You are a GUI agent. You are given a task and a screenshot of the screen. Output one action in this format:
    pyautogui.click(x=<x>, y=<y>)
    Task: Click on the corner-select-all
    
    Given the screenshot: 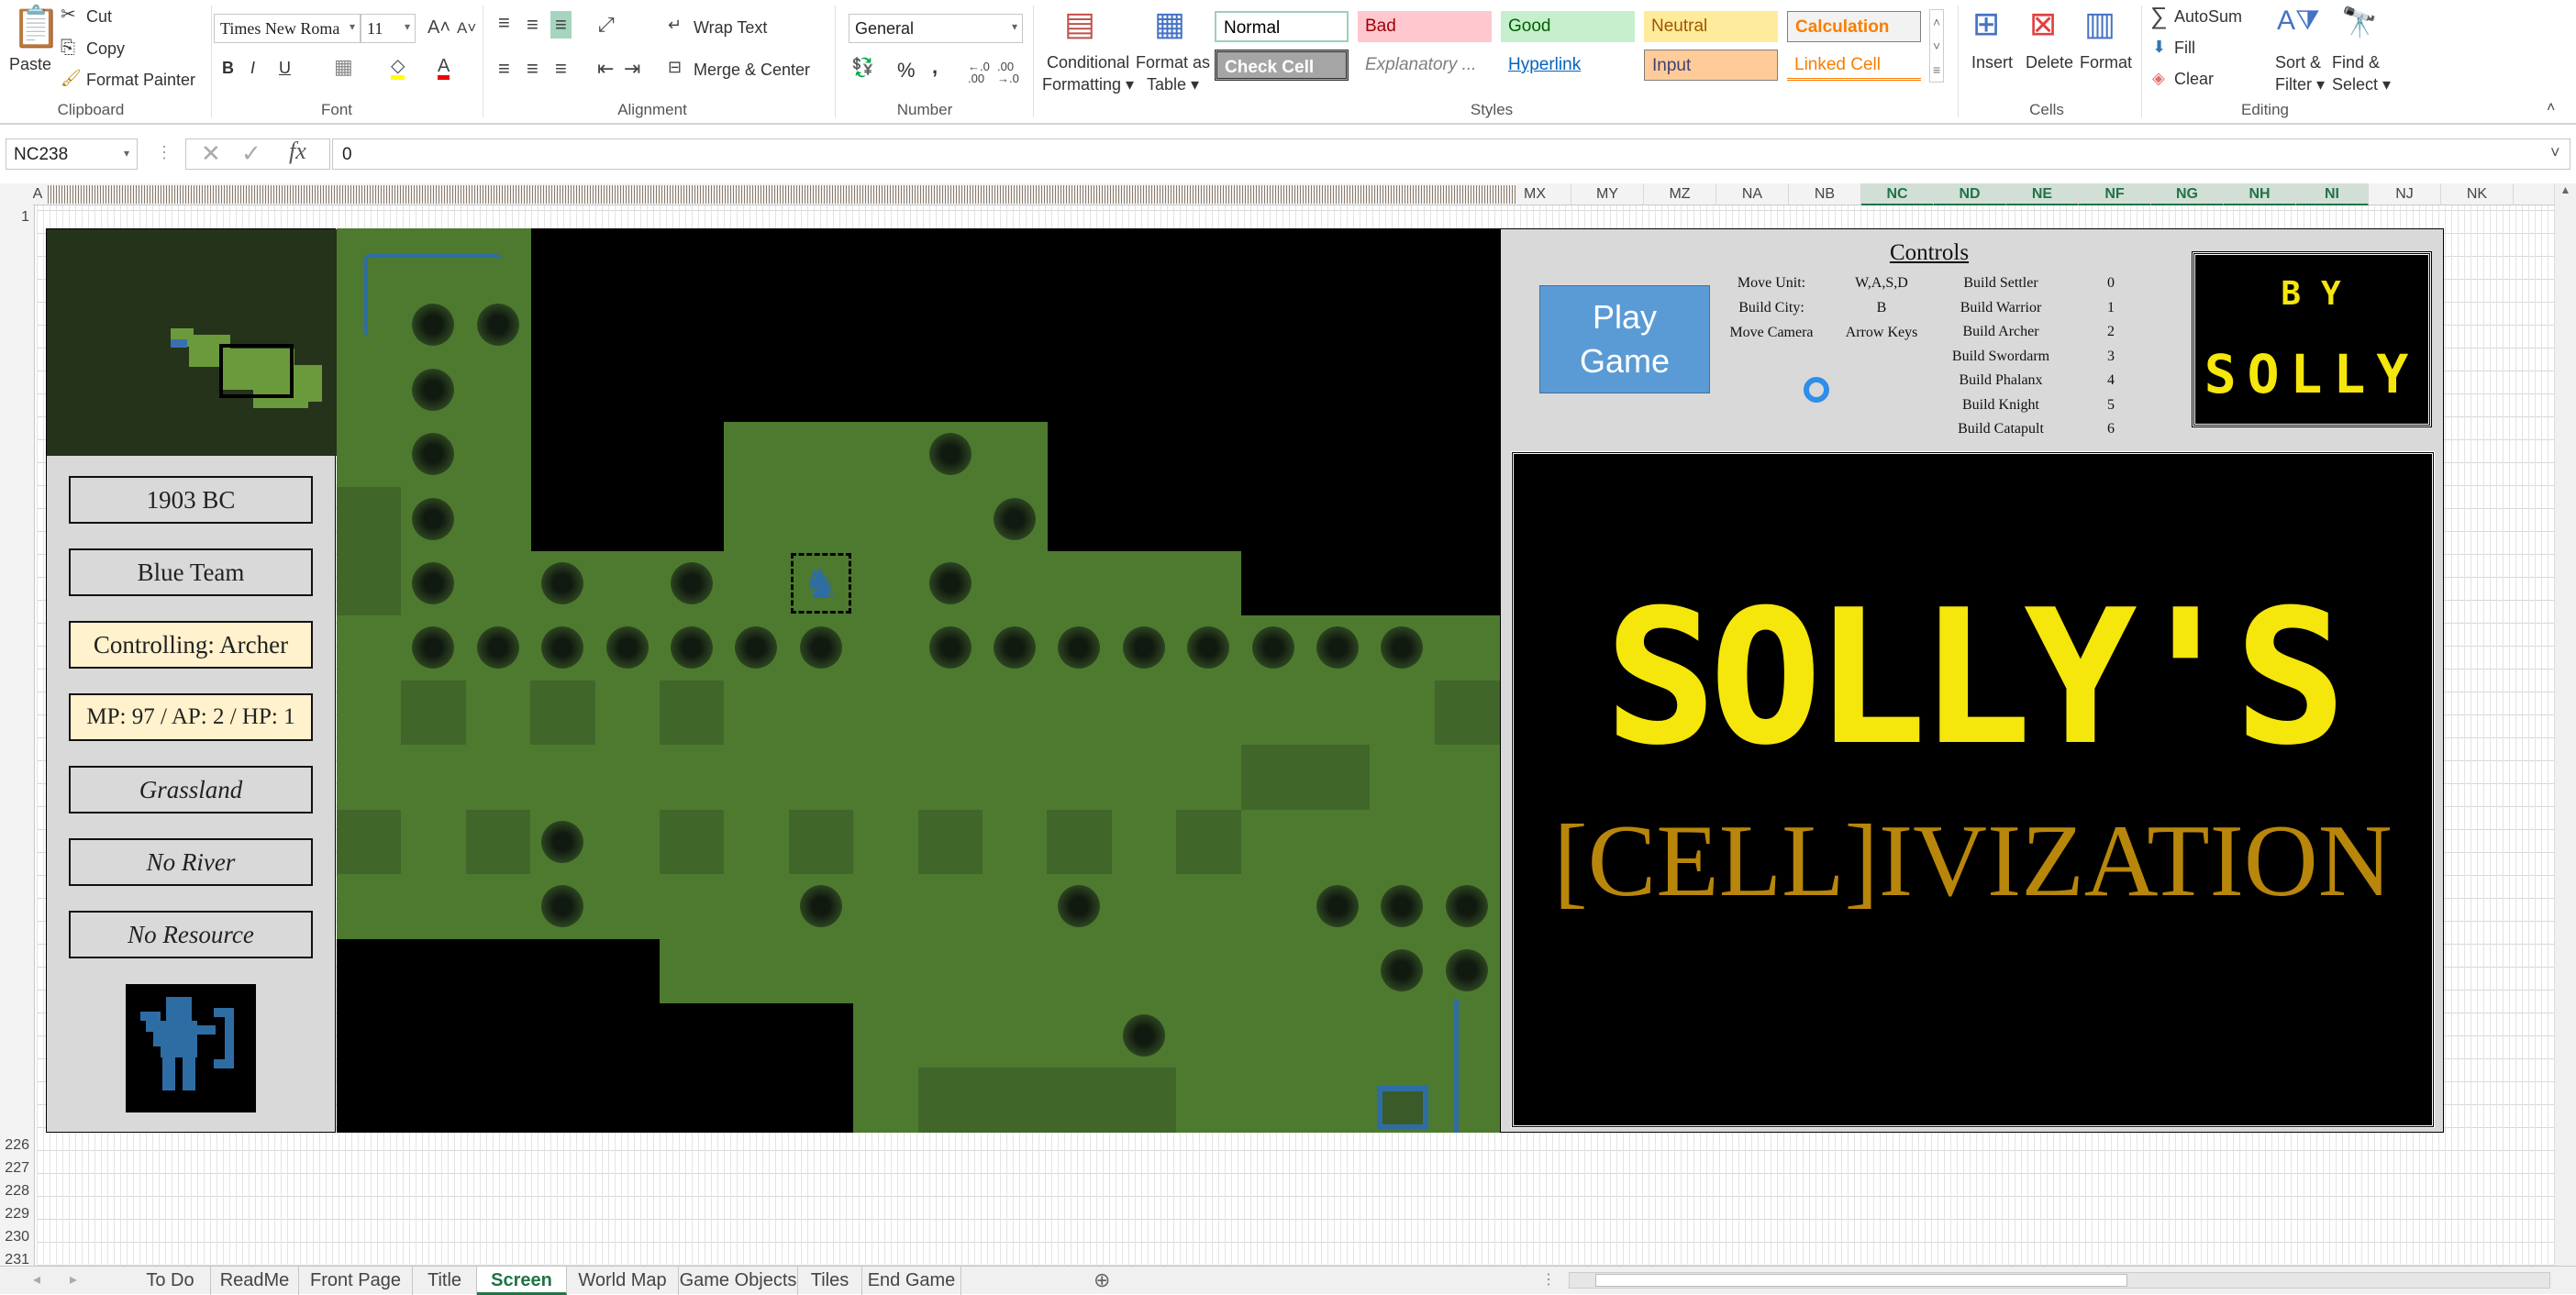 What is the action you would take?
    pyautogui.click(x=16, y=194)
    